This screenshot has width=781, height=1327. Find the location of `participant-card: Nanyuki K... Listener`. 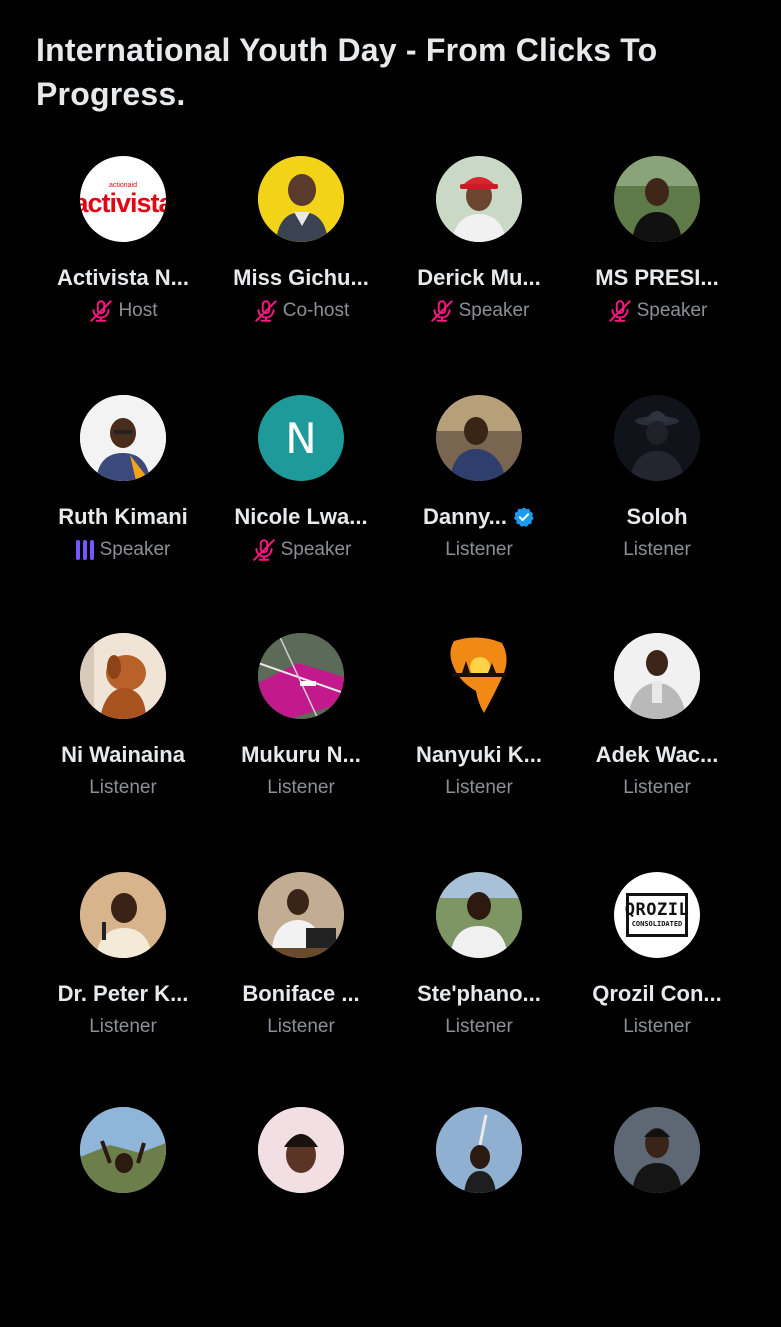

participant-card: Nanyuki K... Listener is located at coordinates (479, 743).